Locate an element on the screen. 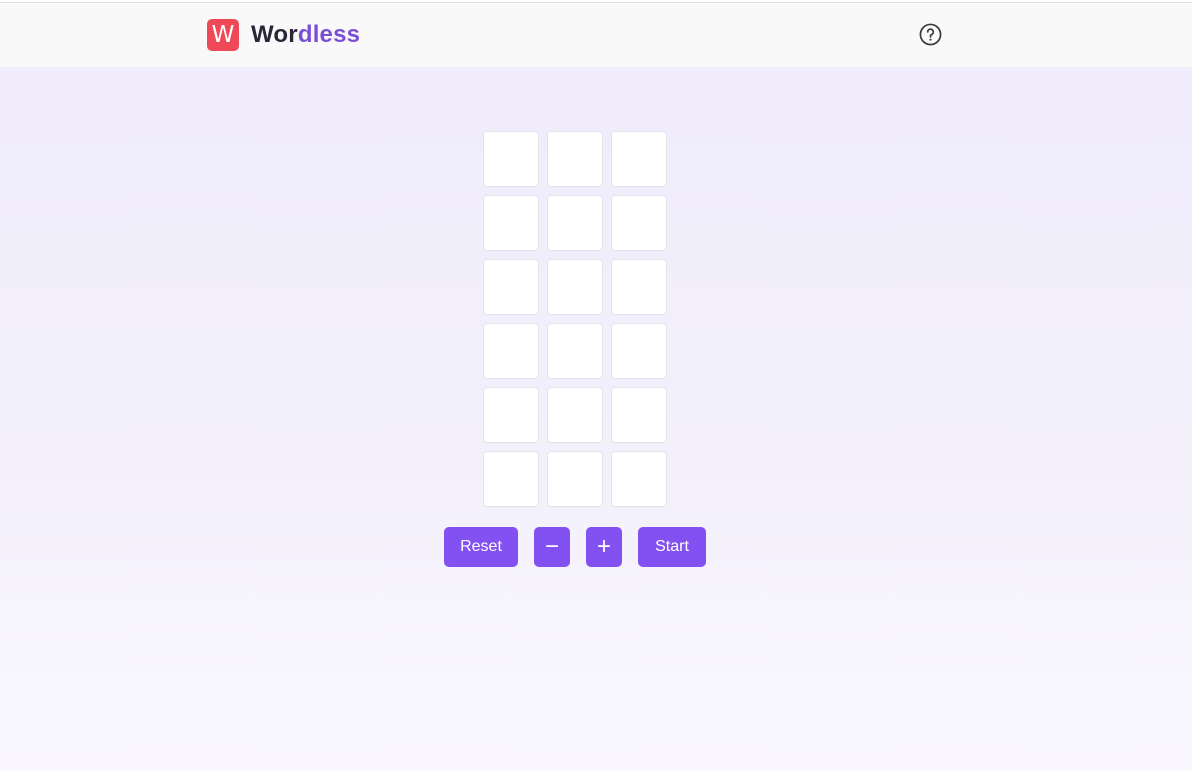 This screenshot has width=1192, height=771. question-circle-icon is located at coordinates (930, 34).